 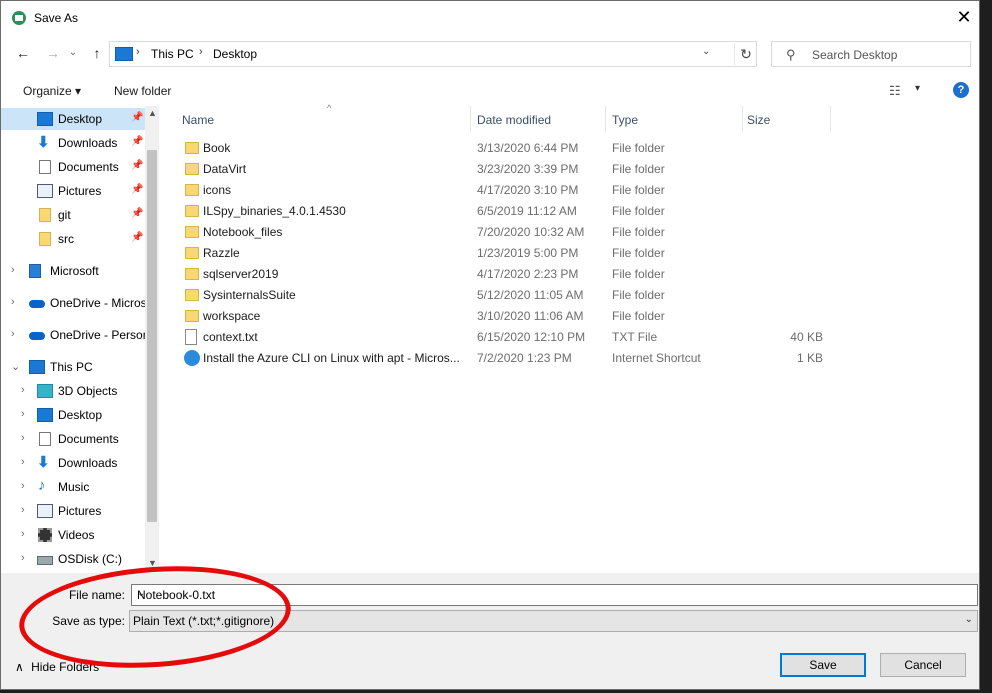 What do you see at coordinates (524, 358) in the screenshot?
I see `file-date: 7/2/2020 1:23 PM` at bounding box center [524, 358].